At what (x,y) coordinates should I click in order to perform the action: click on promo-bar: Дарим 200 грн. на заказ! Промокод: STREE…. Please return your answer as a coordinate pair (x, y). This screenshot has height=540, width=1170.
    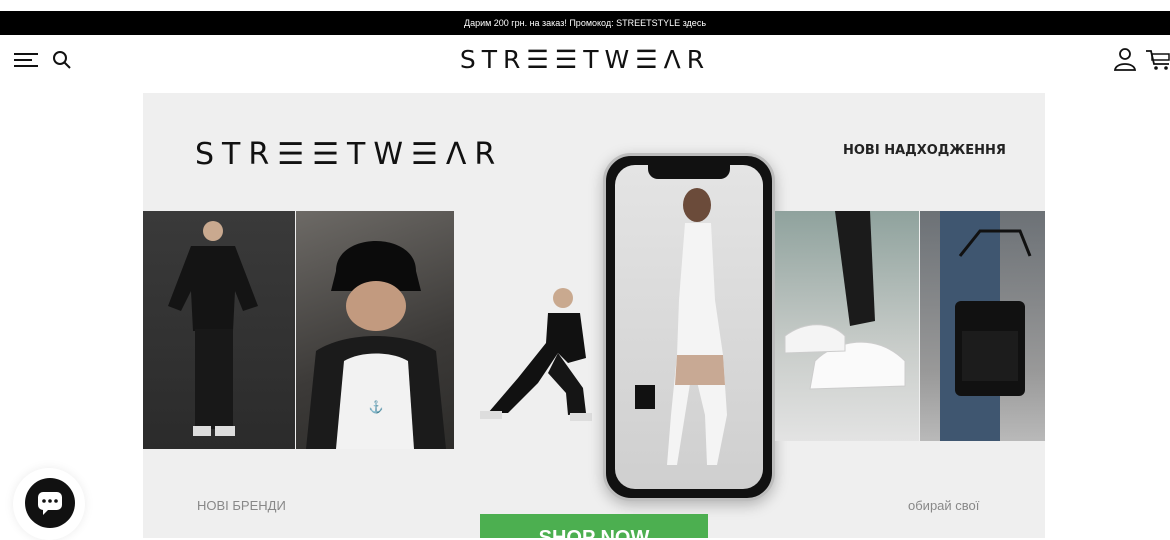
    Looking at the image, I should click on (585, 23).